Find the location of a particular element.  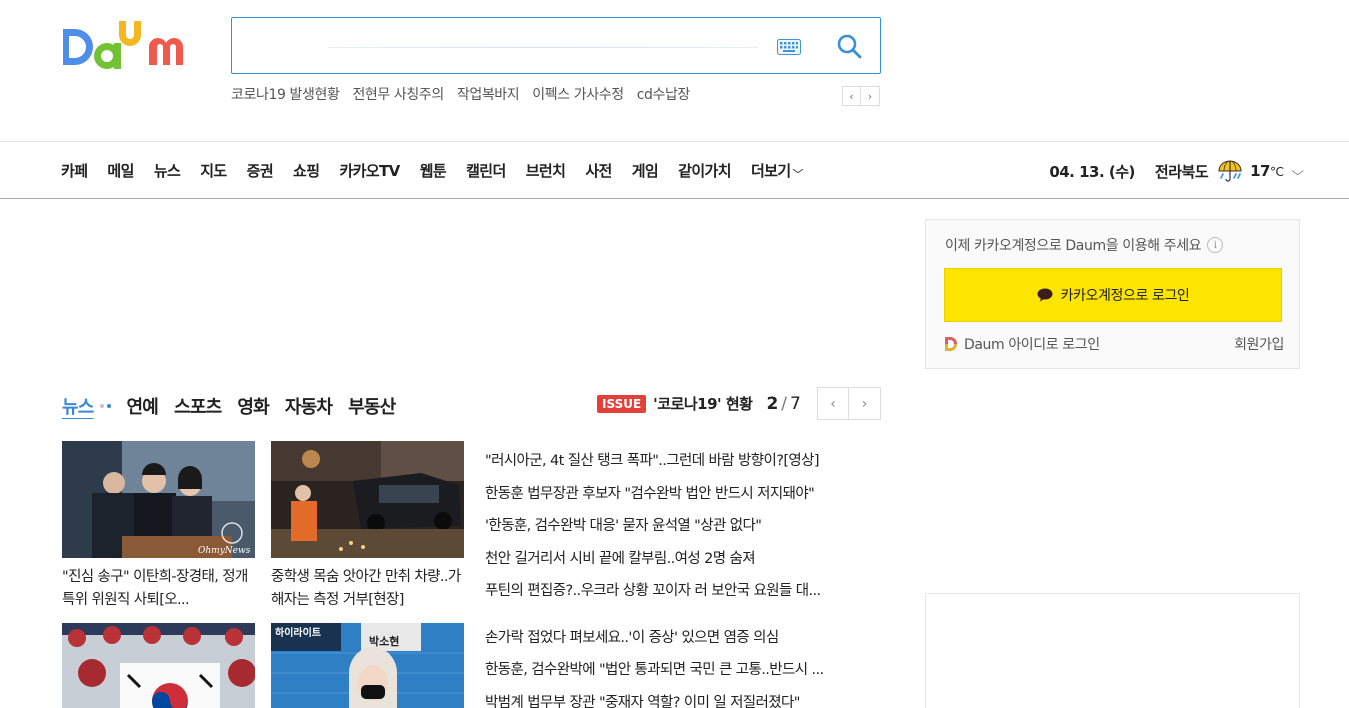

issue-header: ISSUE '코로나19' 현황 2/7 is located at coordinates (699, 403).